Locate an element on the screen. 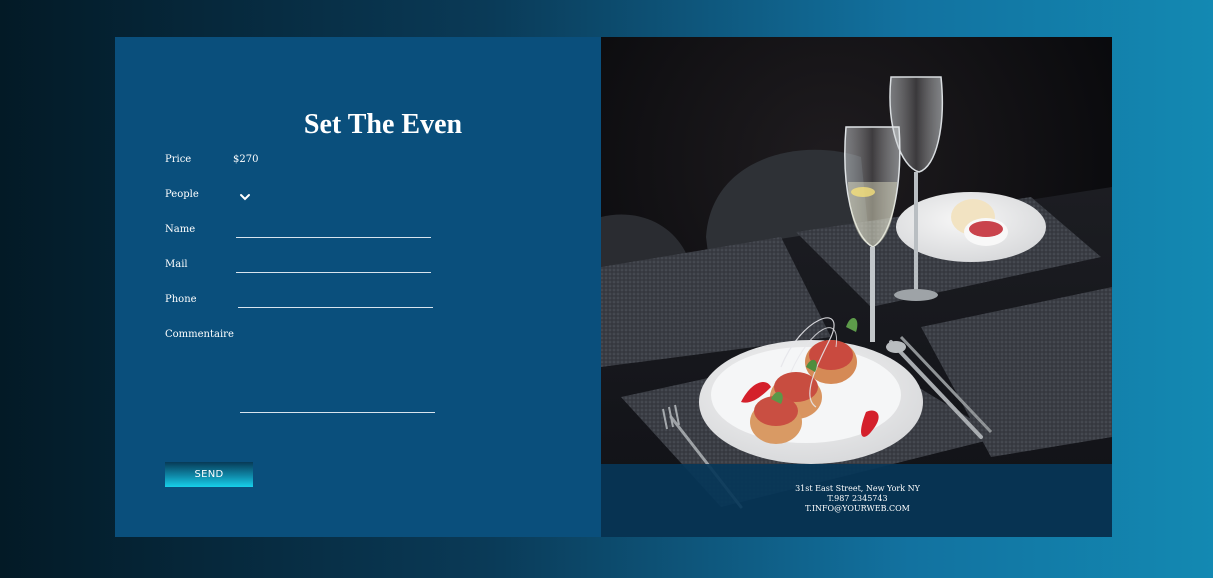 The height and width of the screenshot is (578, 1213). phone-field is located at coordinates (335, 307).